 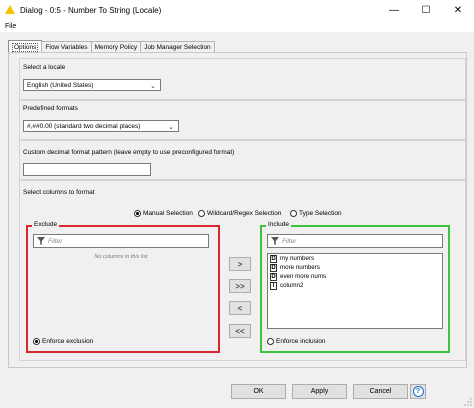 I want to click on mode-type: Type Selection, so click(x=316, y=213).